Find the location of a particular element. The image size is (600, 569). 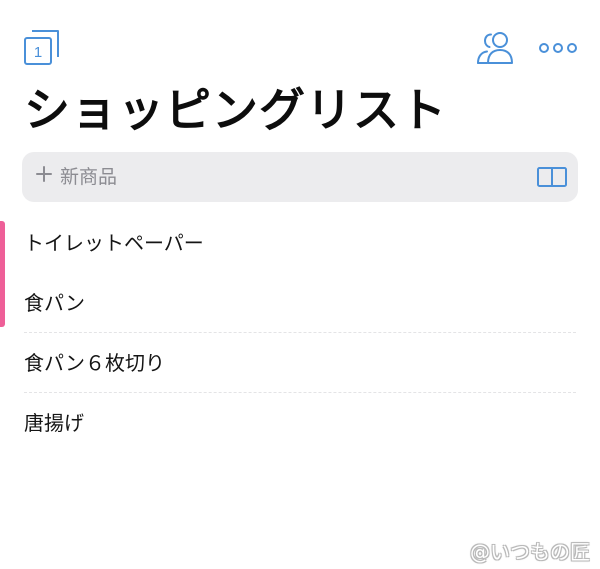

stacked-lists-icon: 1 is located at coordinates (41, 47).